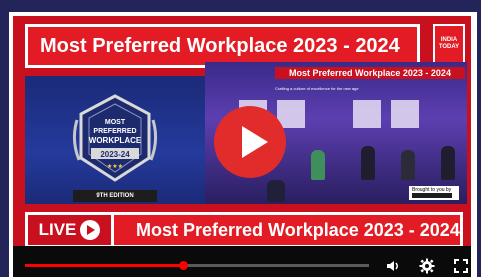  I want to click on live-play-icon, so click(90, 230).